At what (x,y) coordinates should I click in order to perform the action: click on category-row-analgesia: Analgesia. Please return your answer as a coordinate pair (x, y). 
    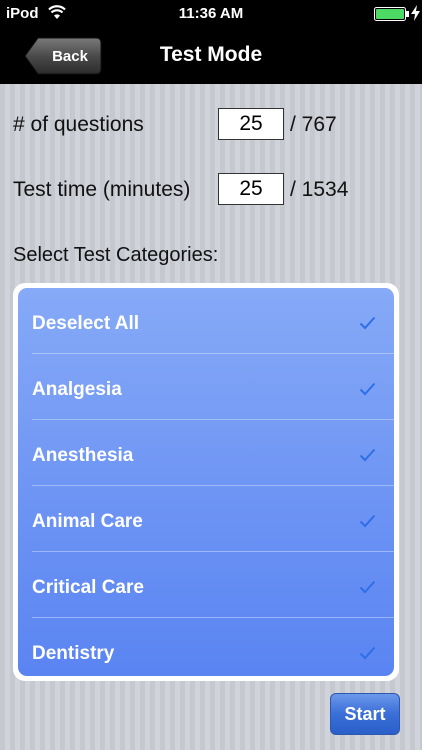
    Looking at the image, I should click on (213, 387).